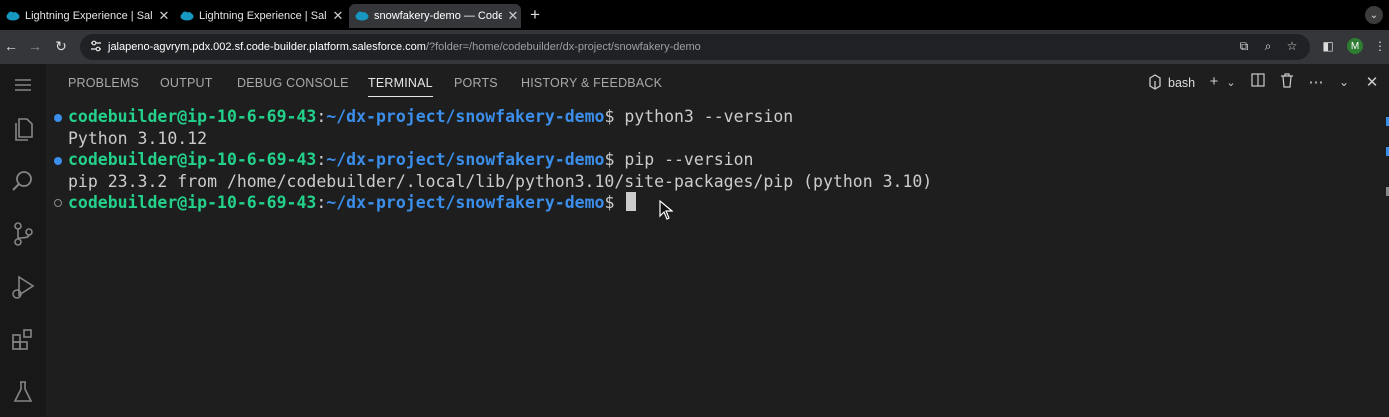 This screenshot has height=417, width=1389. What do you see at coordinates (11, 46) in the screenshot?
I see `back-icon: ←` at bounding box center [11, 46].